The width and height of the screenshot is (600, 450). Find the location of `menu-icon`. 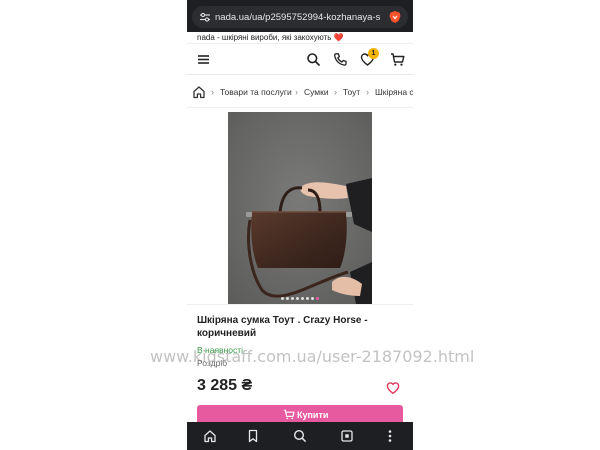

menu-icon is located at coordinates (203, 59).